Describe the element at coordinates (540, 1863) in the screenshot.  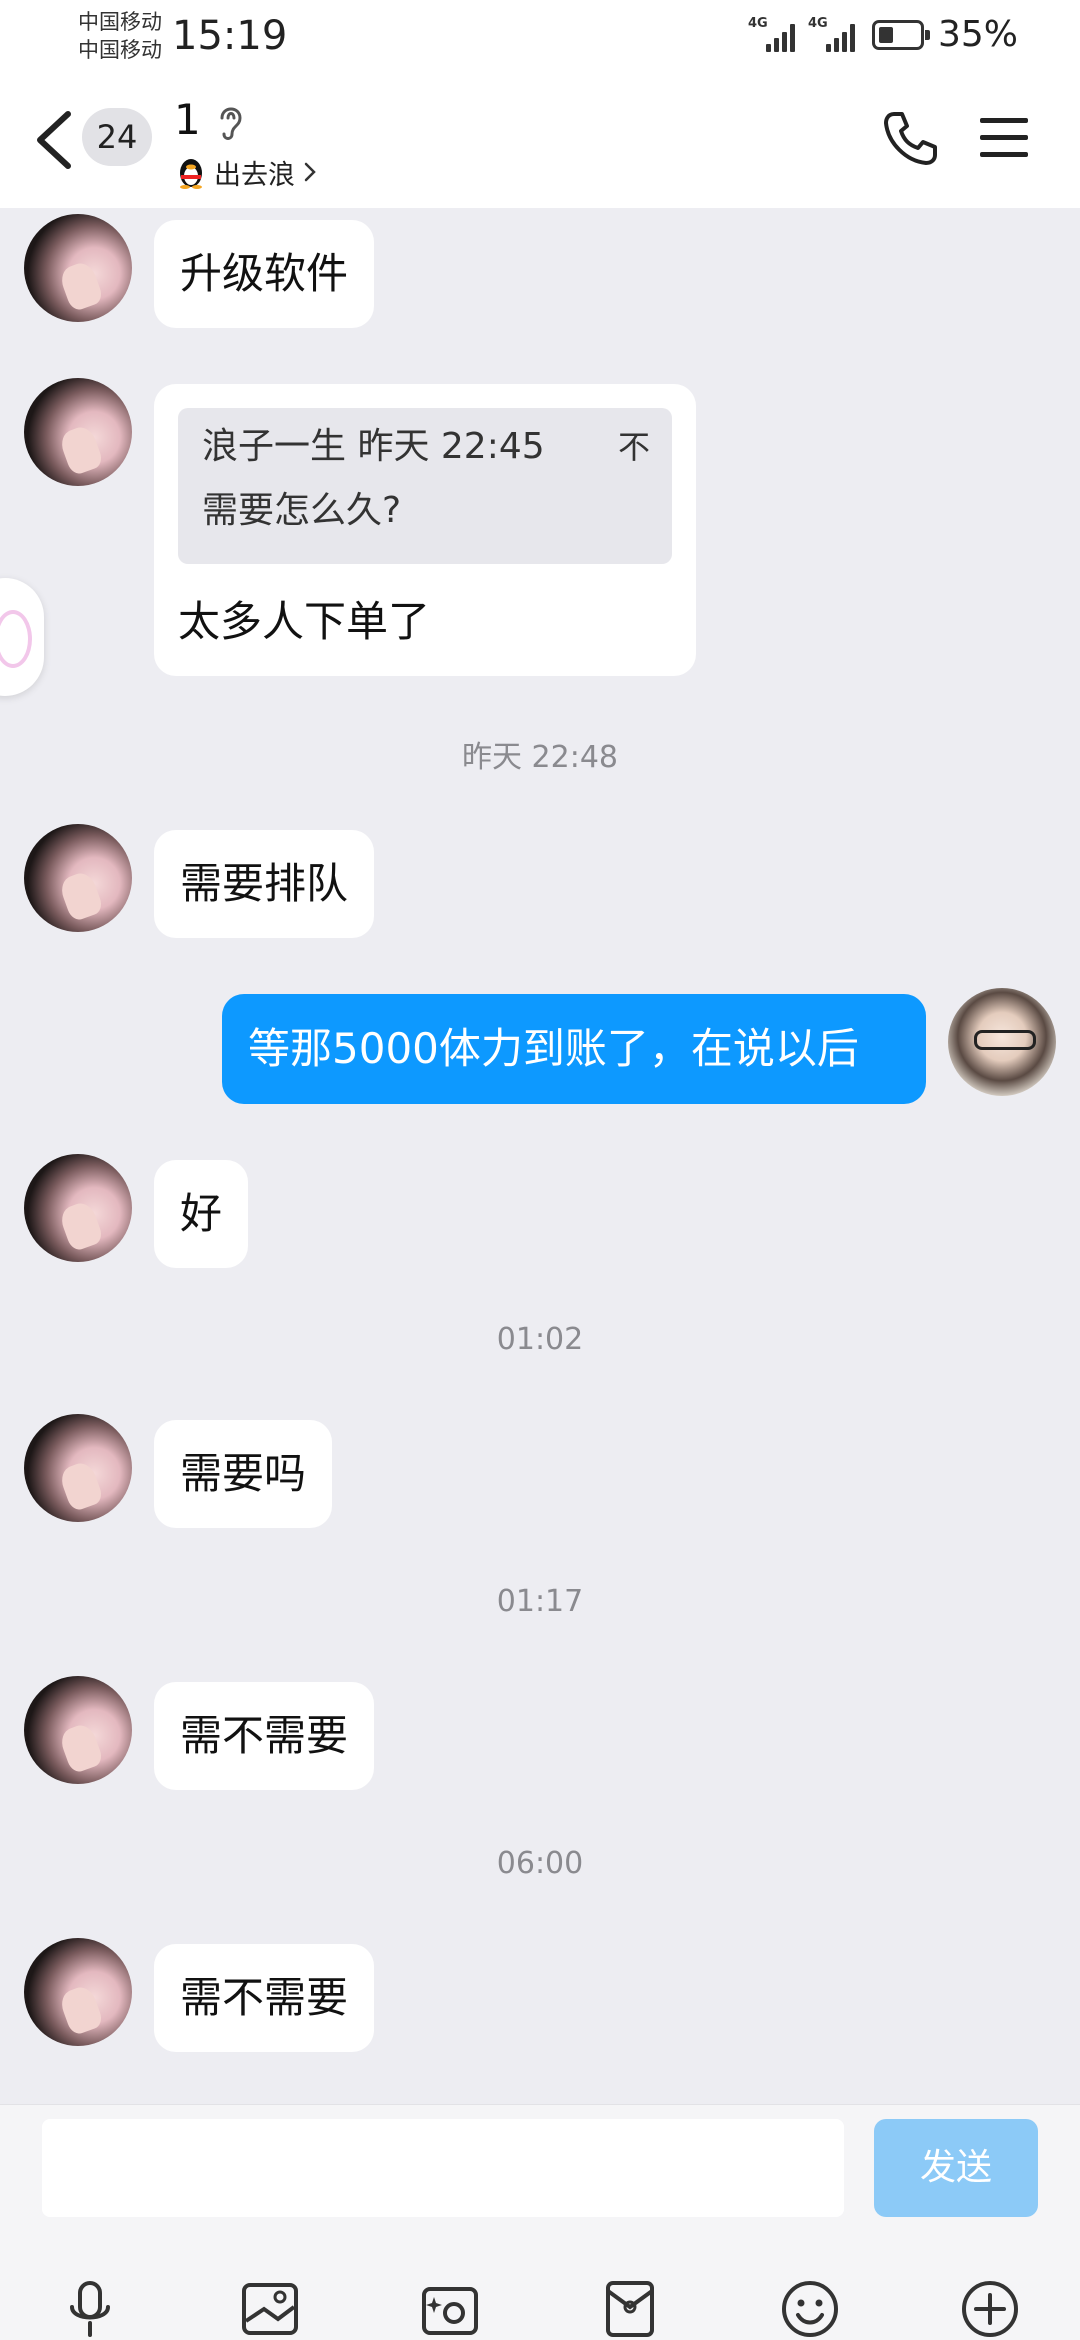
I see `timestamp: 06:00` at that location.